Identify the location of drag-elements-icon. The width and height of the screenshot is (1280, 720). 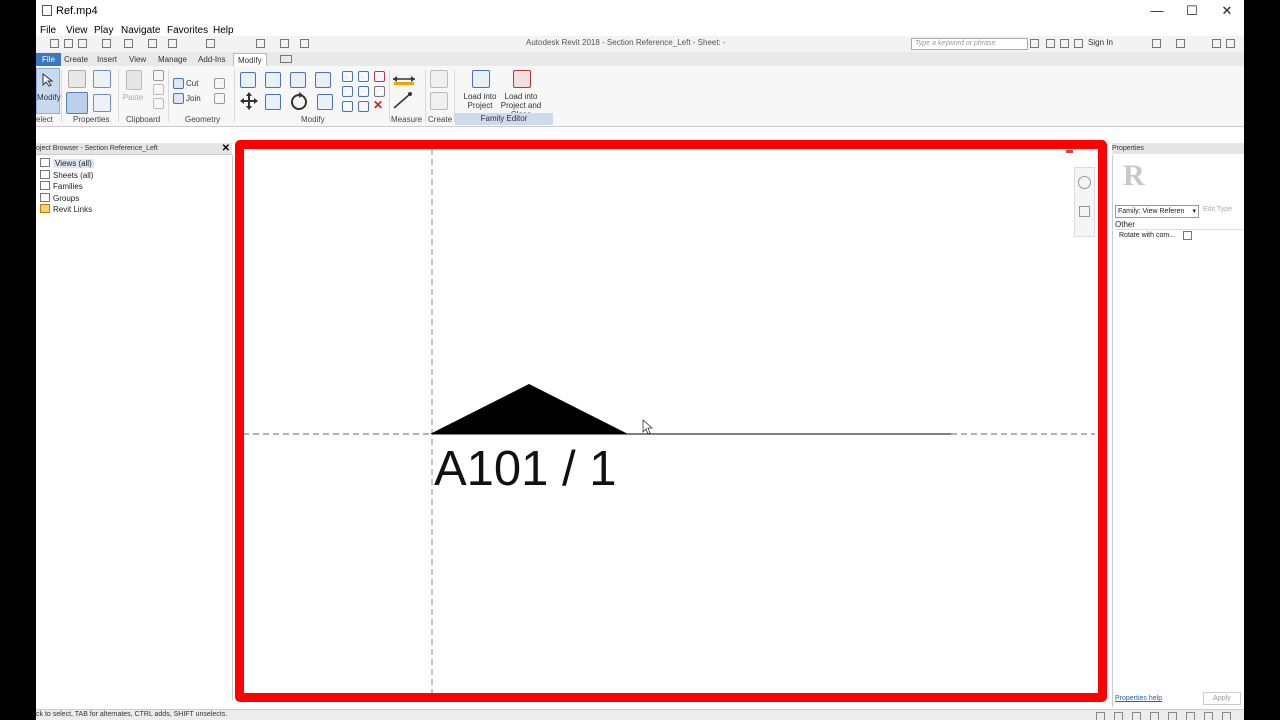
(1208, 716).